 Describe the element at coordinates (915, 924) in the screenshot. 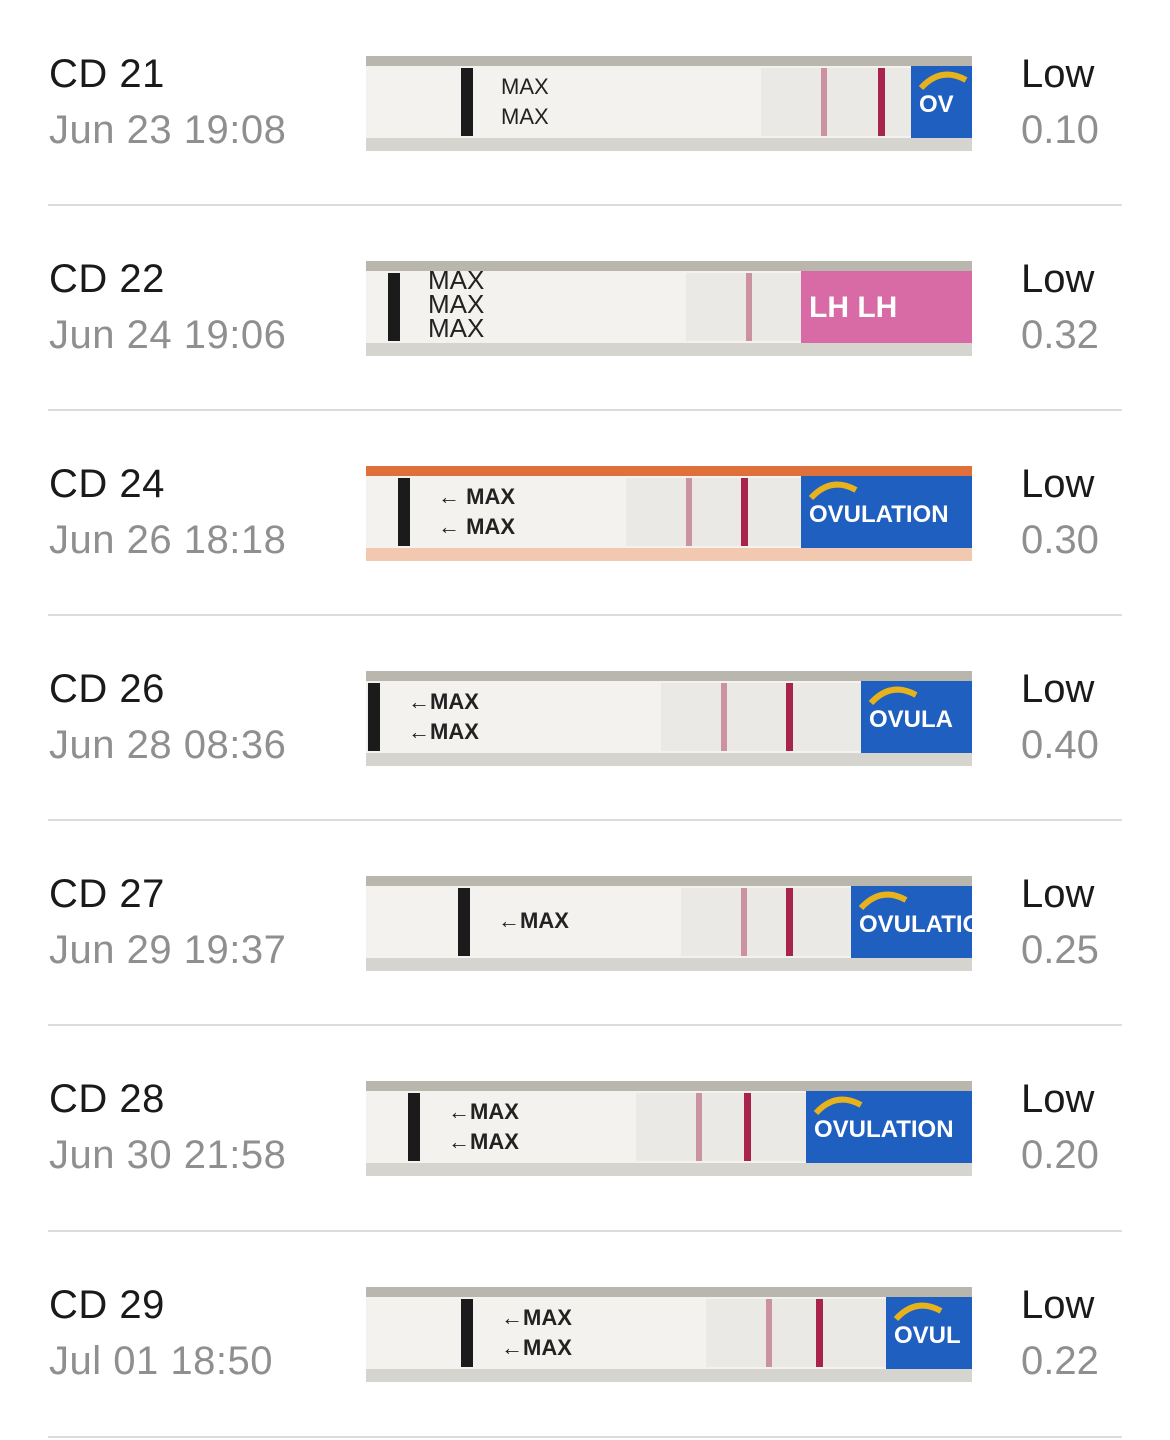

I see `strip-brand-text: OVULATIO` at that location.